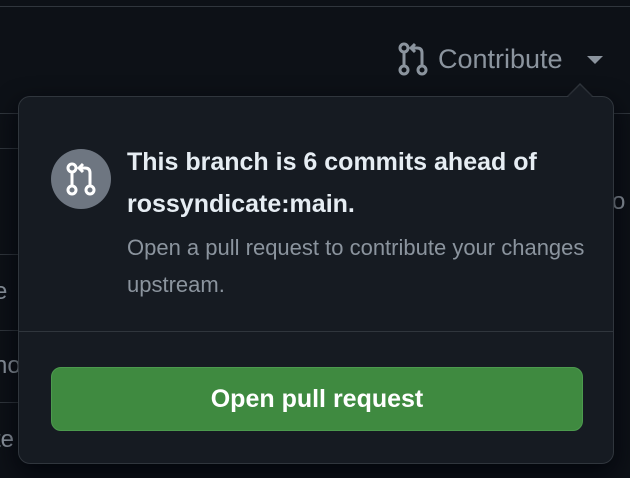  I want to click on popover-divider, so click(316, 331).